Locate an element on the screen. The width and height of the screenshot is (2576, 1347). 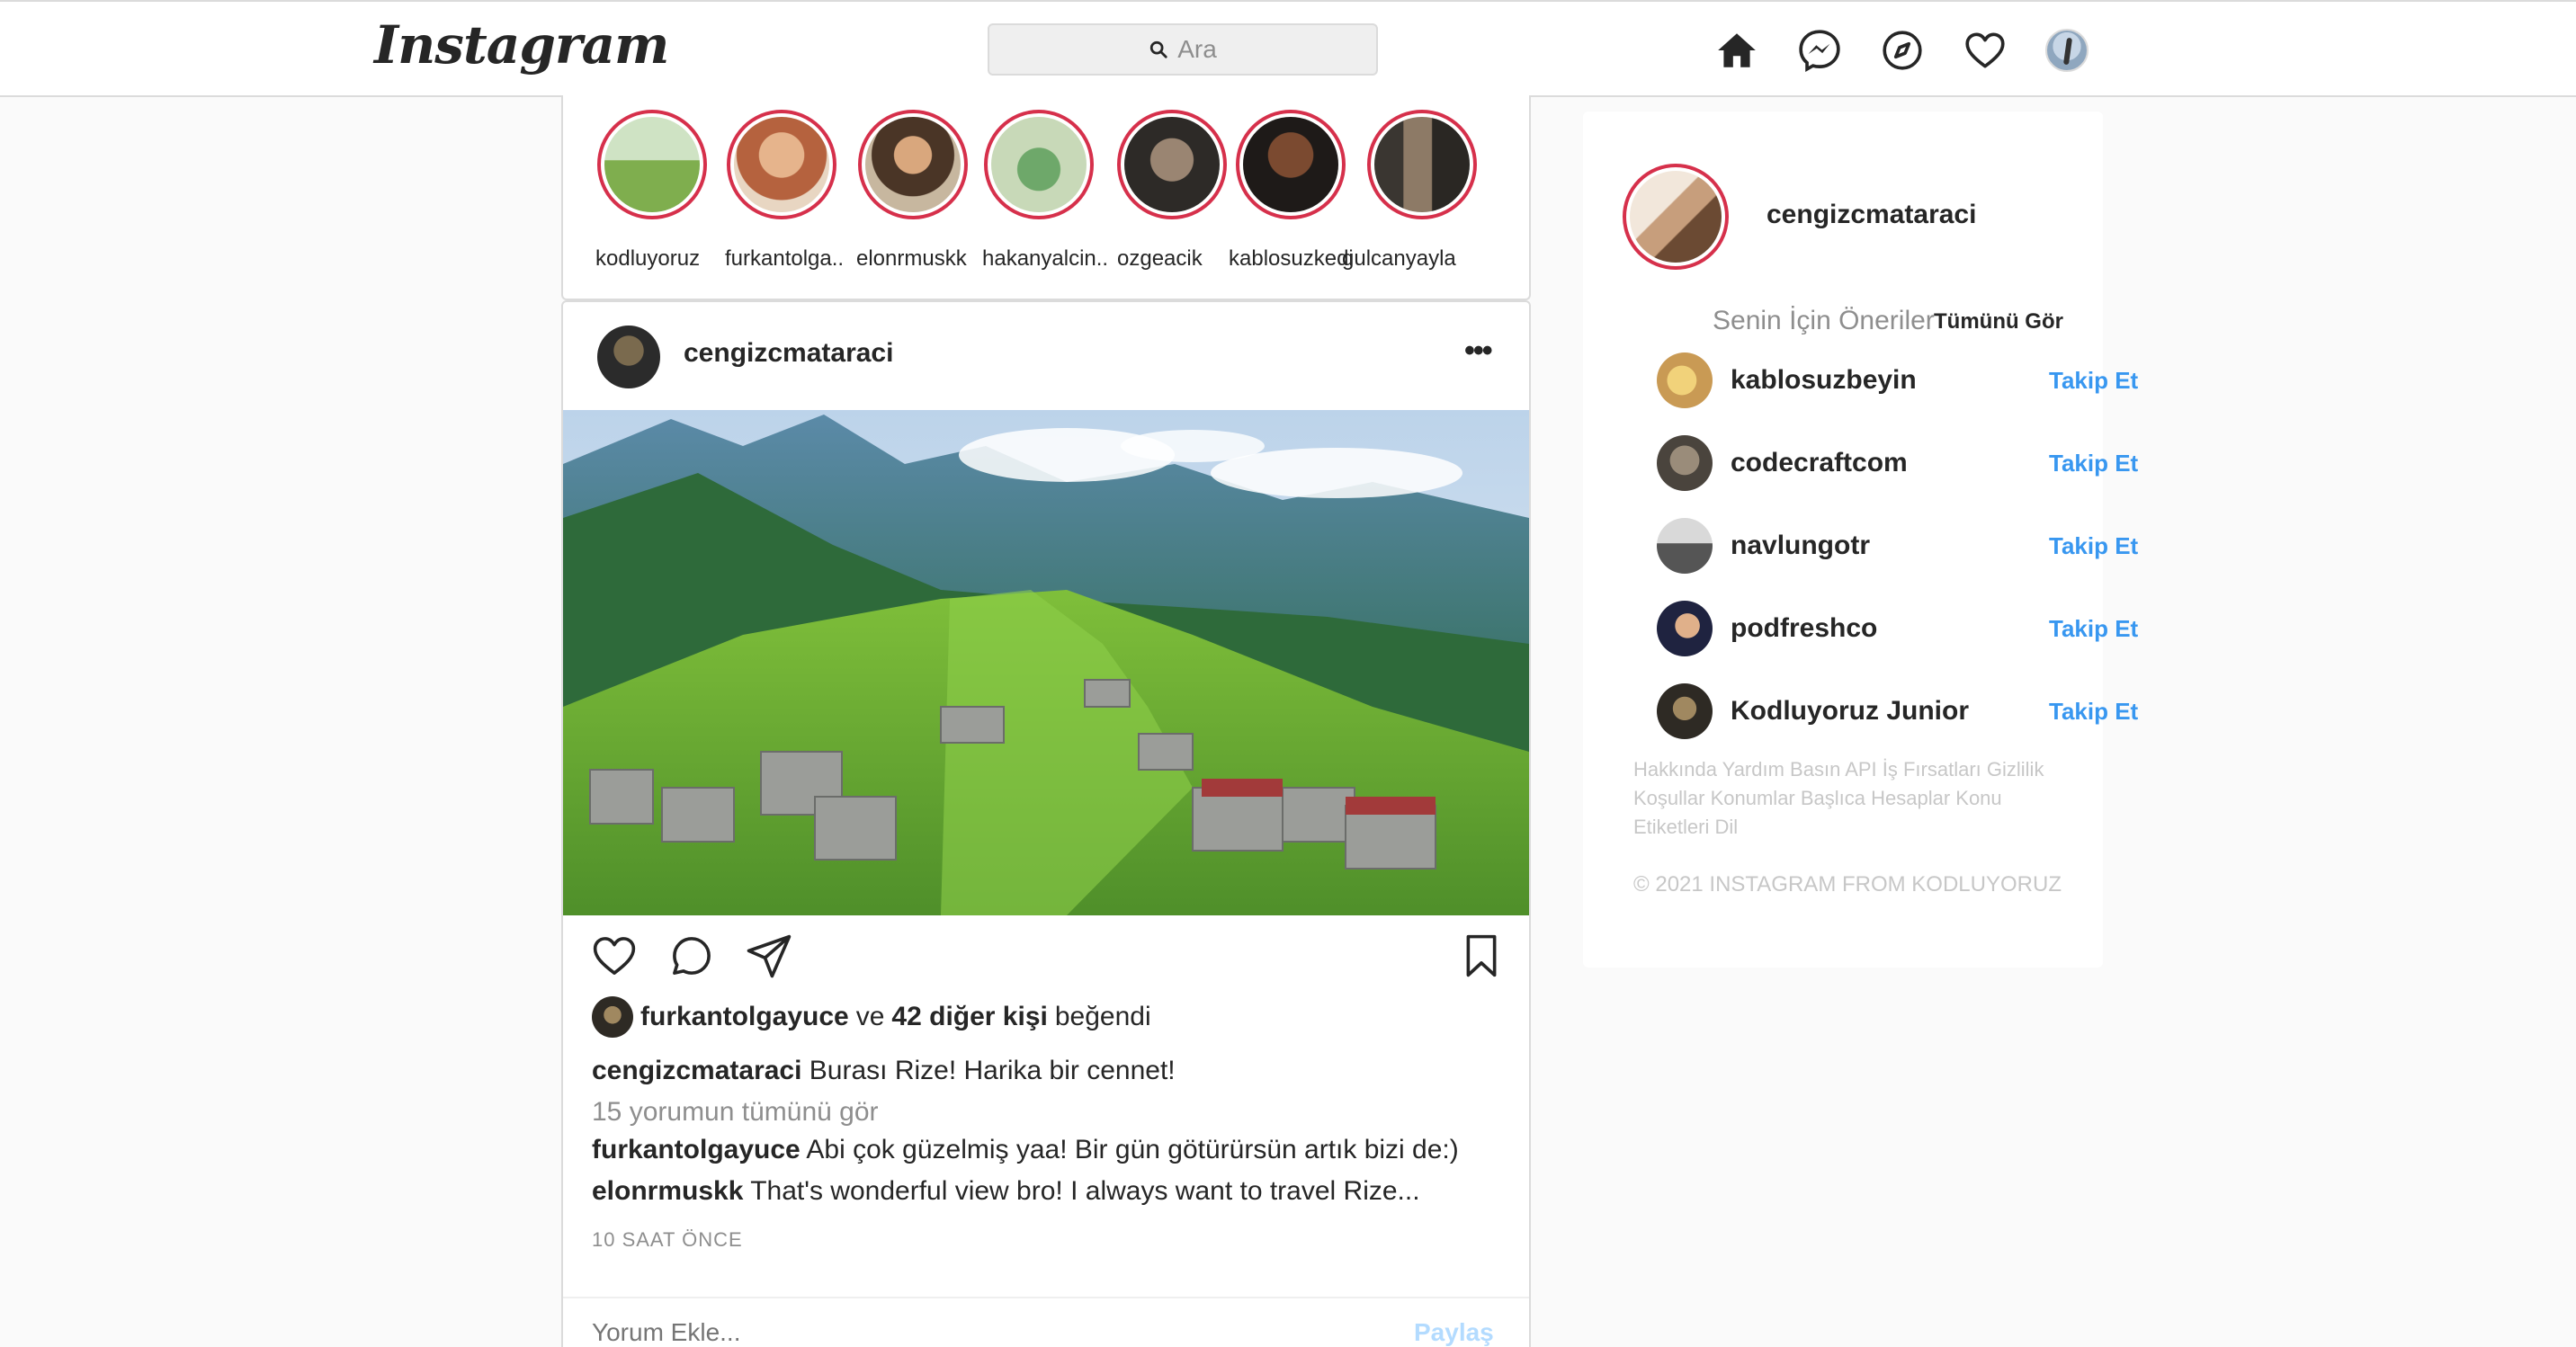
see-all-link: Tümünü Gör is located at coordinates (1998, 322).